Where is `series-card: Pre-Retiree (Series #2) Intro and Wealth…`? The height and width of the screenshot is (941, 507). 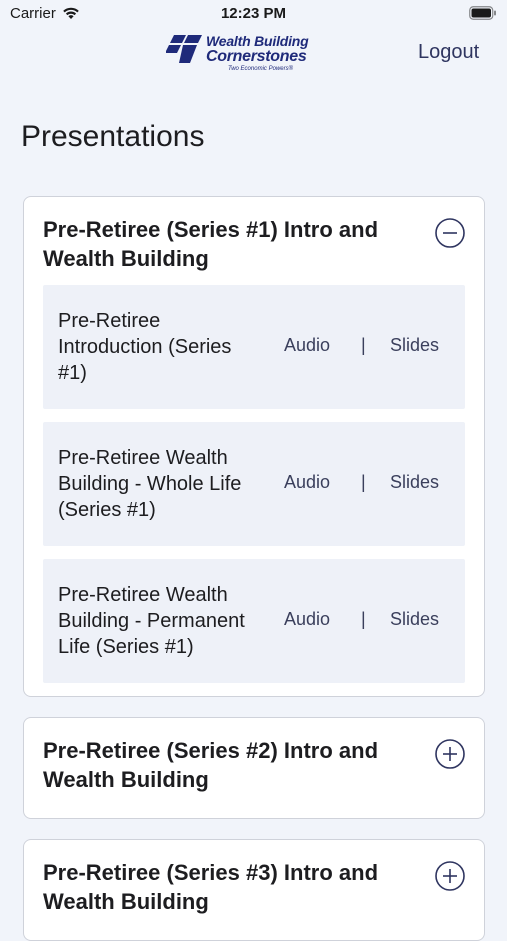
series-card: Pre-Retiree (Series #2) Intro and Wealth… is located at coordinates (254, 768).